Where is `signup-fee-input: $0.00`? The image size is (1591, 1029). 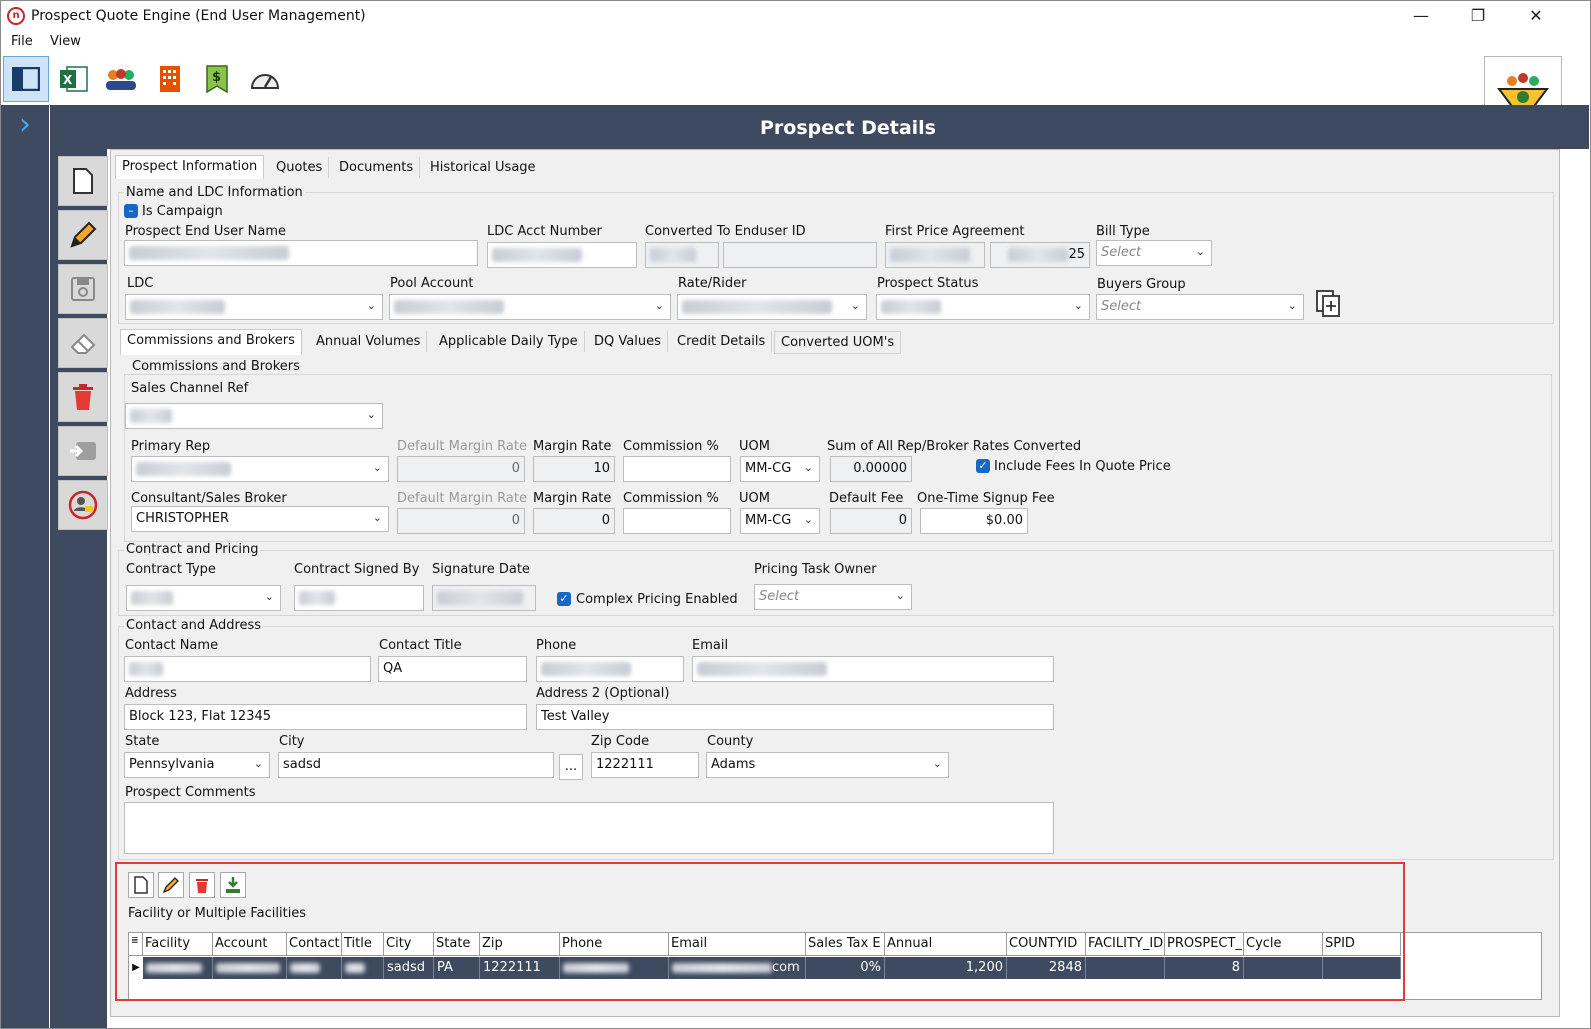 signup-fee-input: $0.00 is located at coordinates (974, 521).